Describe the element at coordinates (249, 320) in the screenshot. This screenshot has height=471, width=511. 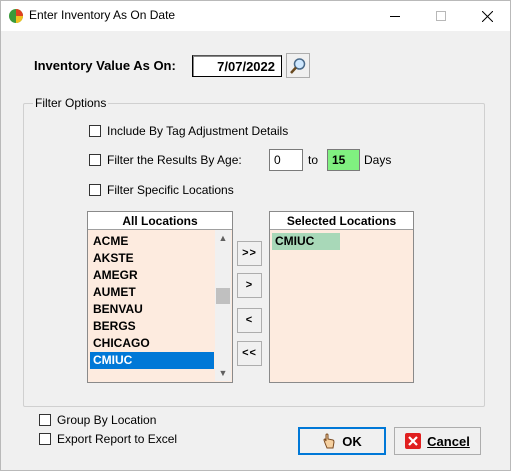
I see `remove-one-button: <` at that location.